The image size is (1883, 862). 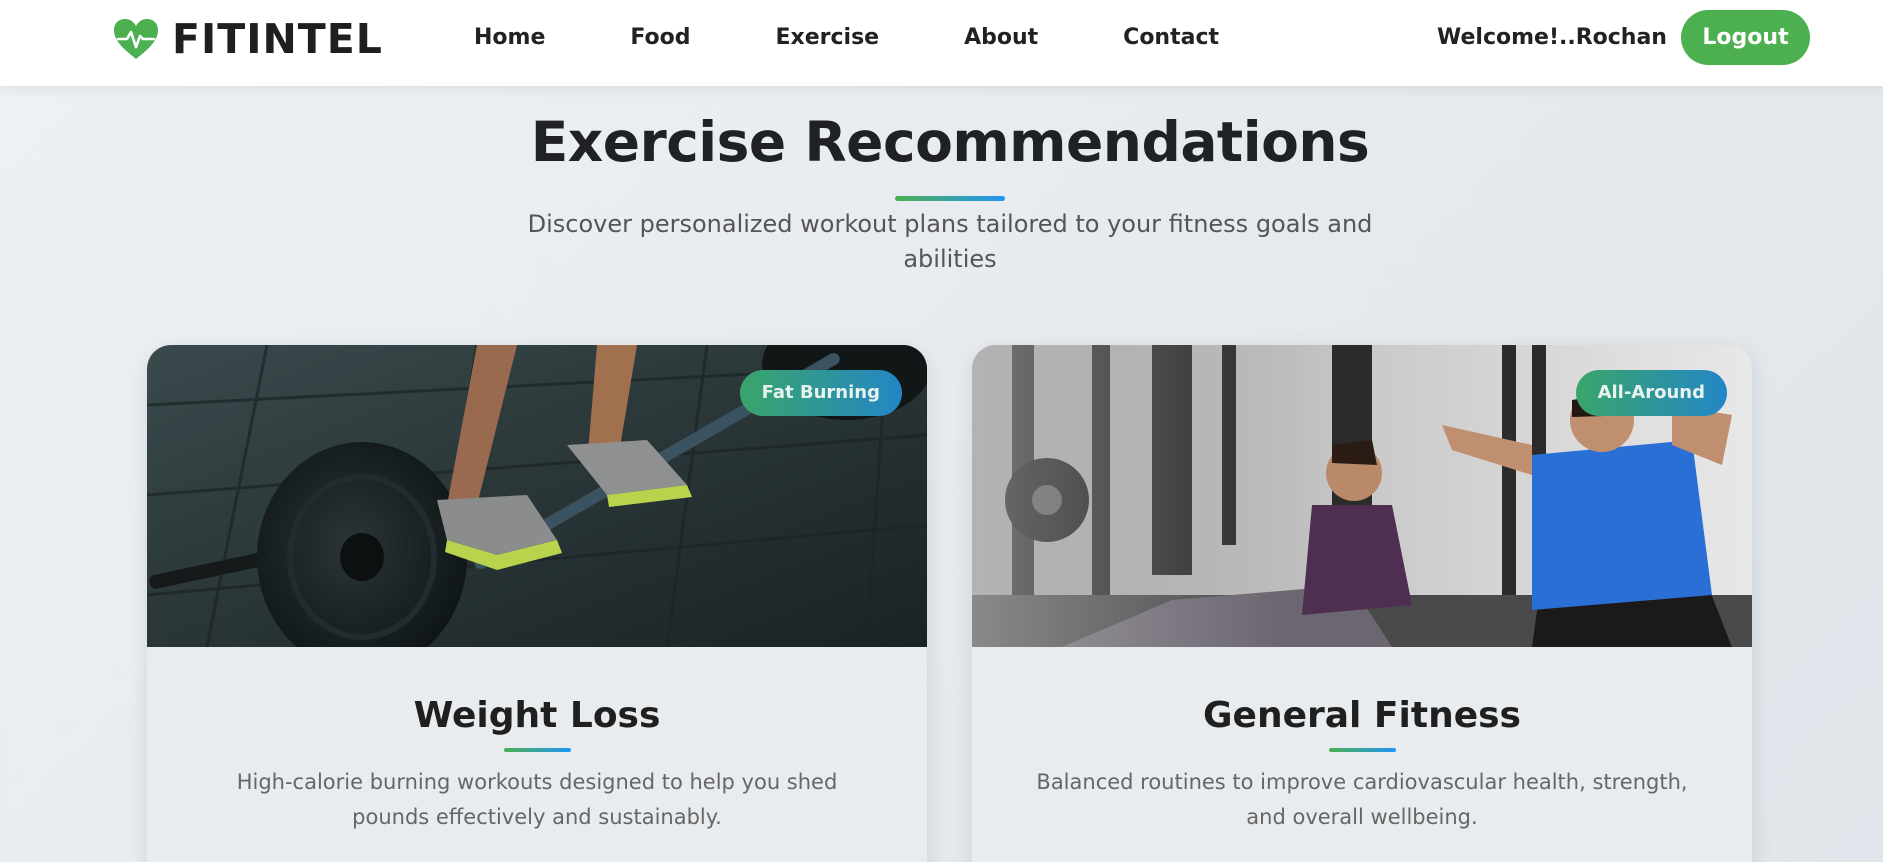 What do you see at coordinates (660, 38) in the screenshot?
I see `nav-link-food: Food` at bounding box center [660, 38].